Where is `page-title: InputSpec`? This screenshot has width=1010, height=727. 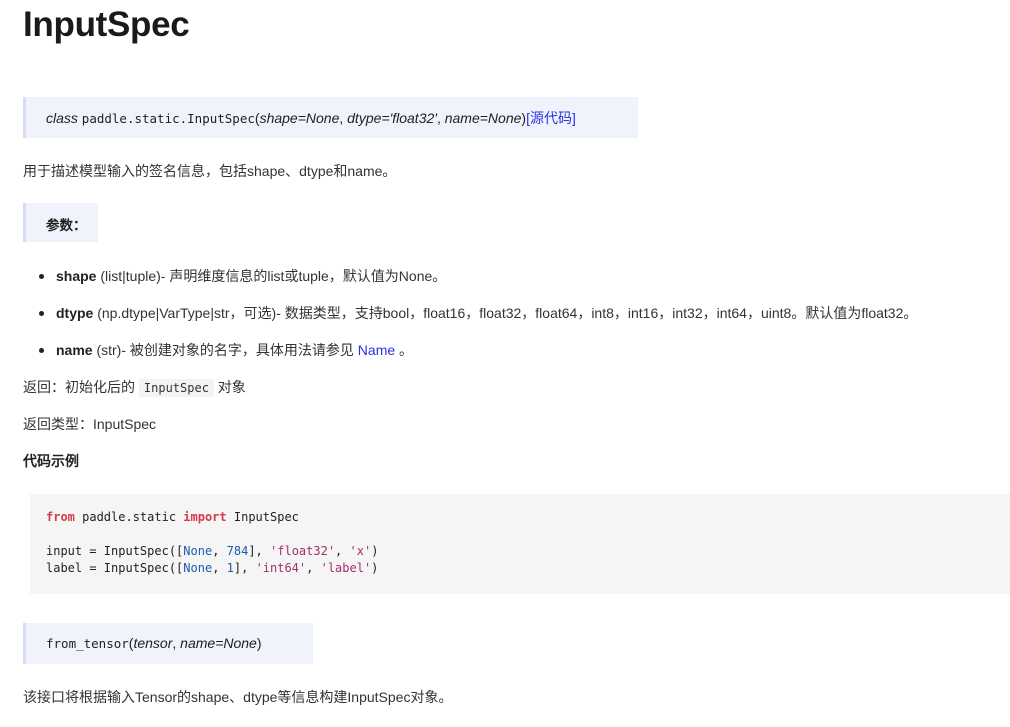
page-title: InputSpec is located at coordinates (106, 24).